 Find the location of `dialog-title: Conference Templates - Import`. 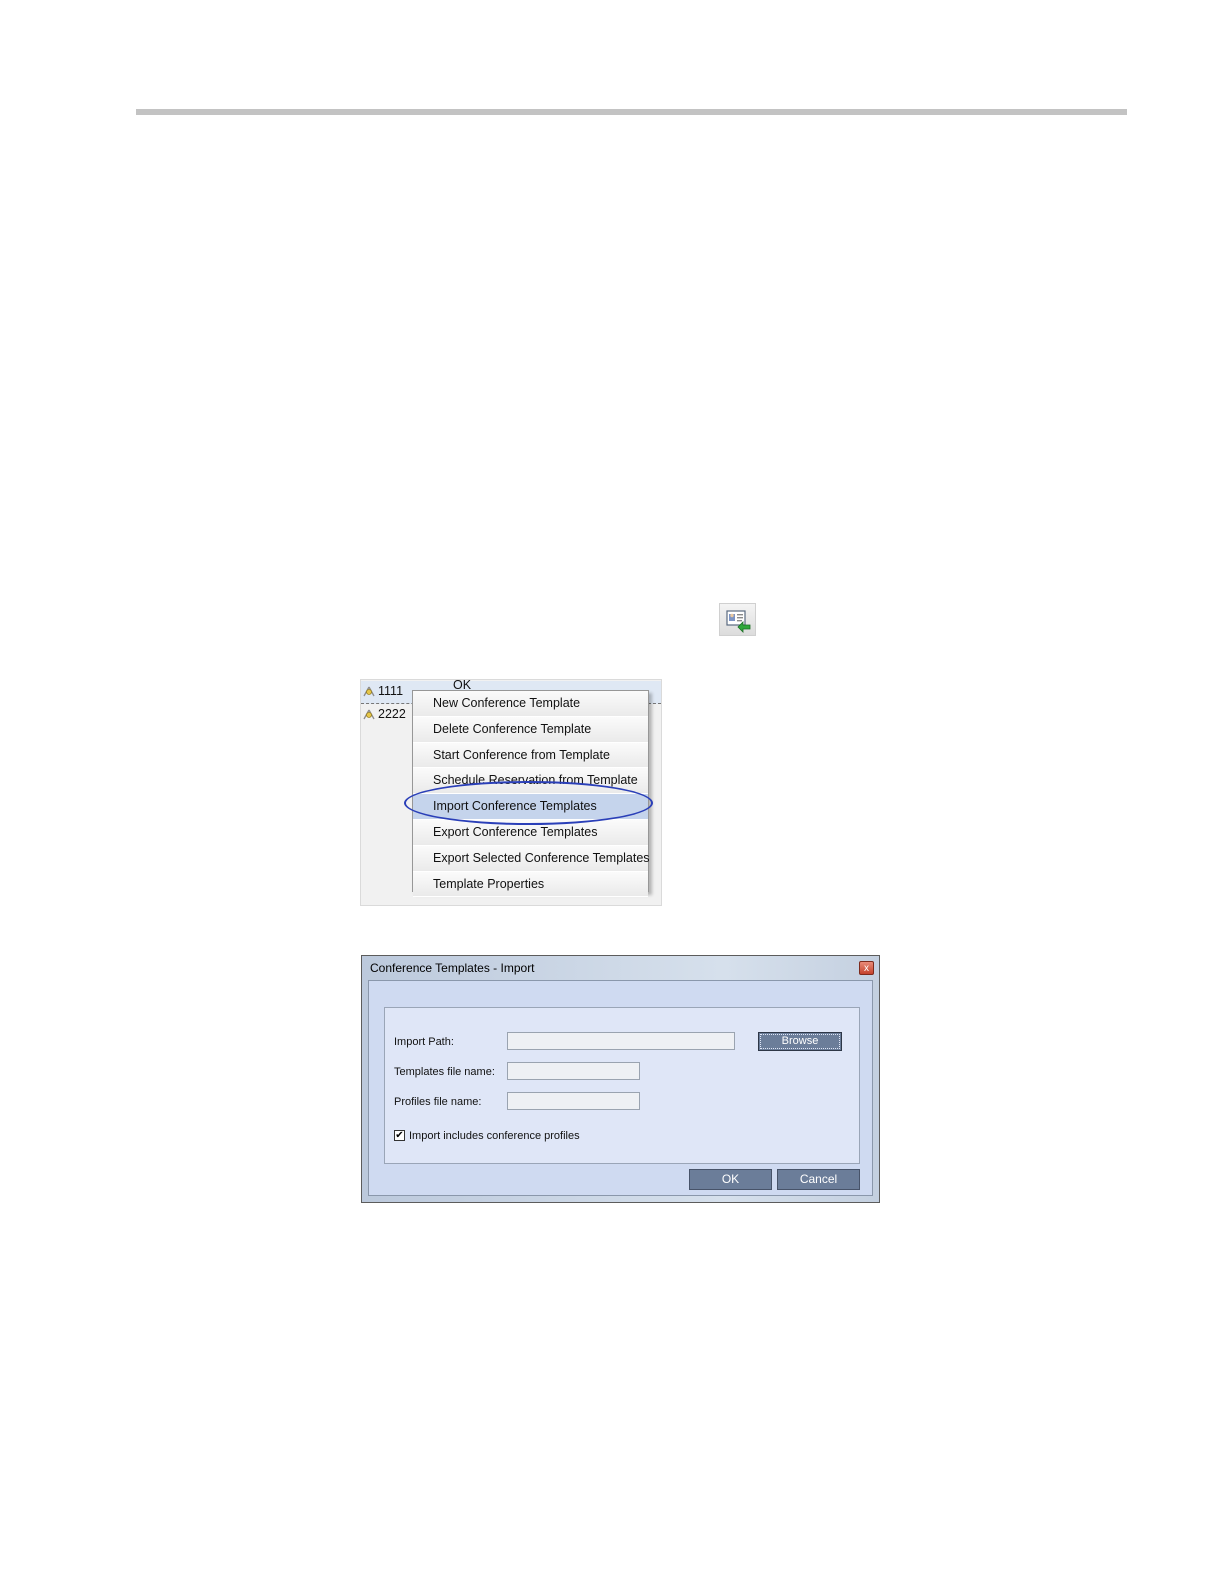

dialog-title: Conference Templates - Import is located at coordinates (452, 968).